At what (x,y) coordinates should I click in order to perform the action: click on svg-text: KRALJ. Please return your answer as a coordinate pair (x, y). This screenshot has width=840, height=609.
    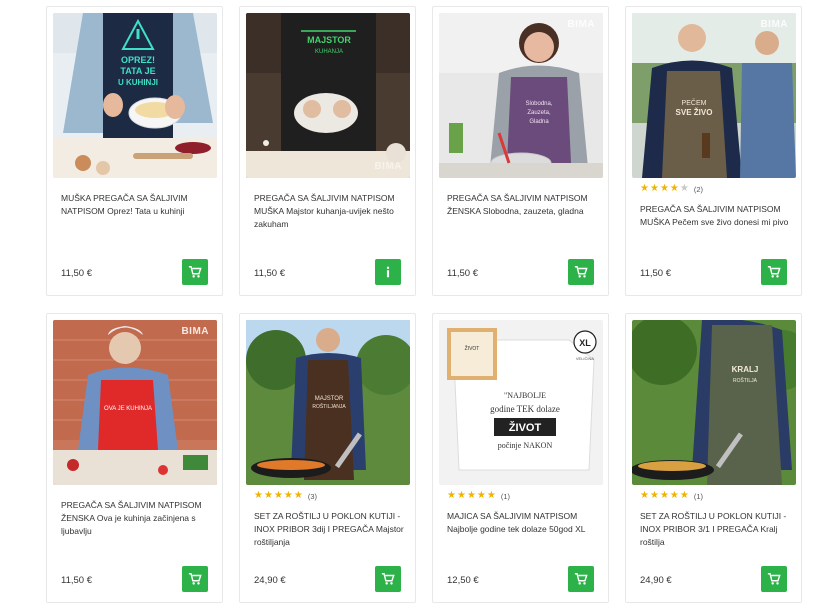
    Looking at the image, I should click on (745, 369).